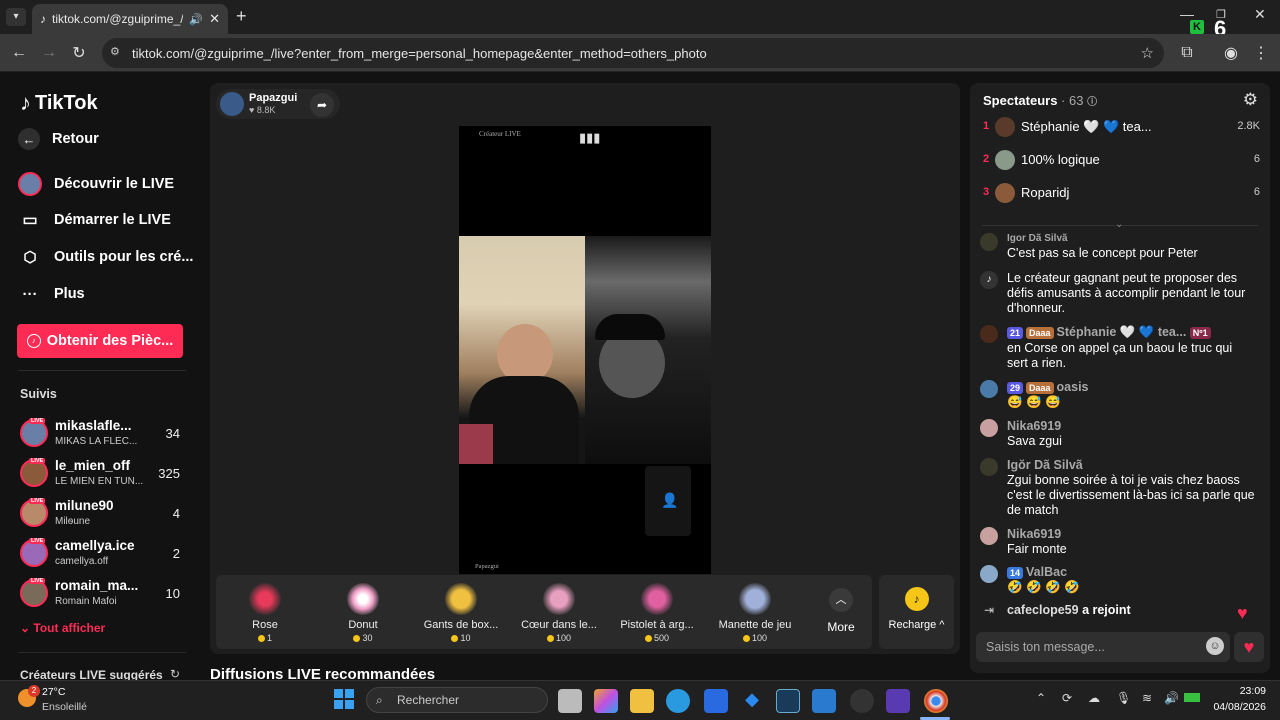  What do you see at coordinates (916, 612) in the screenshot?
I see `recharge-button: ♪ Recharge ^` at bounding box center [916, 612].